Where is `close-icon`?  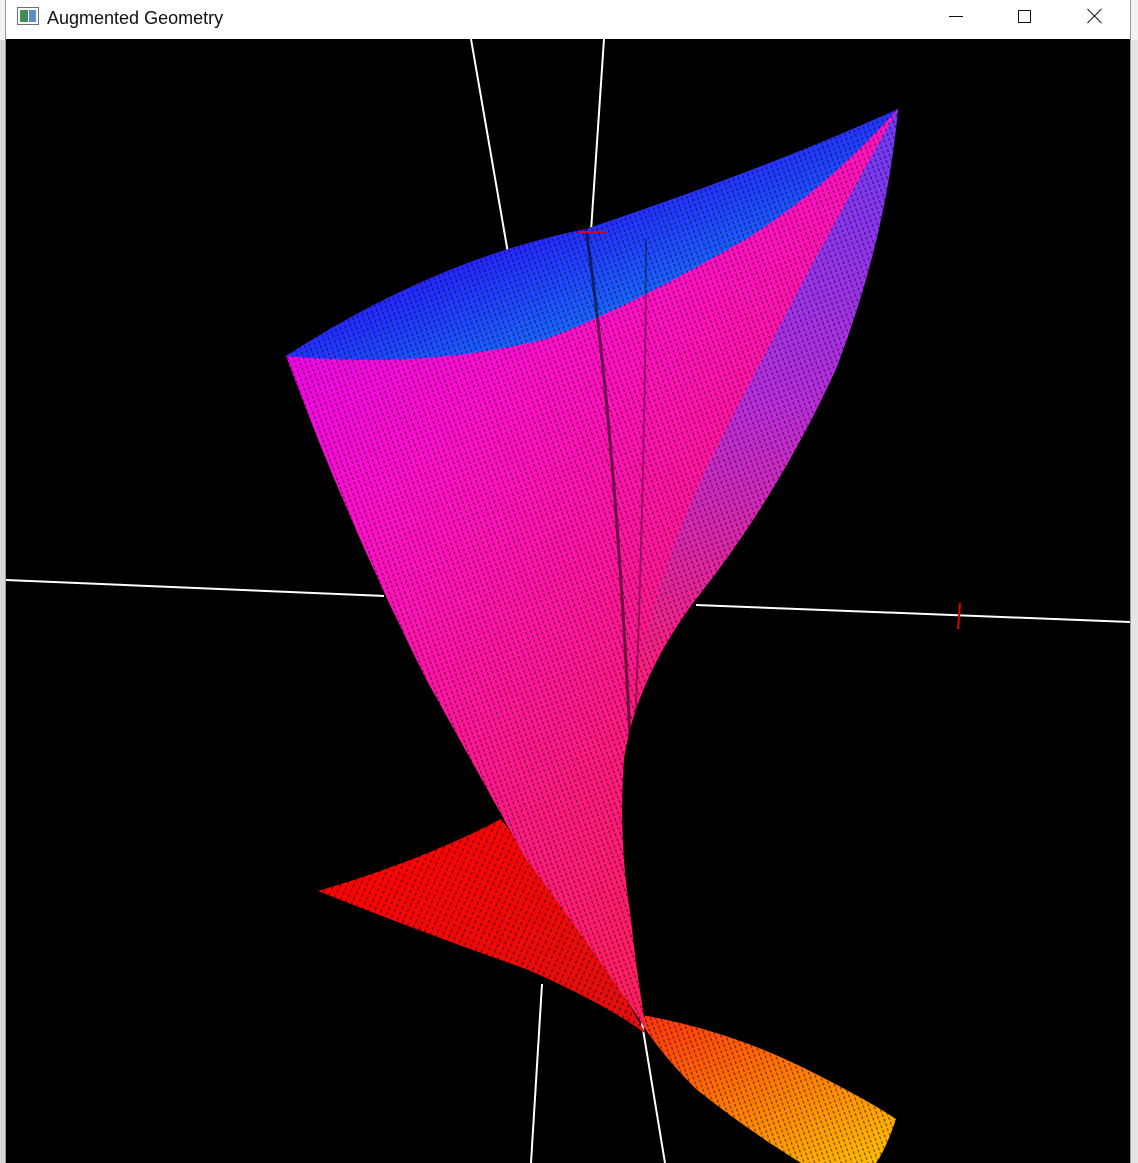
close-icon is located at coordinates (1095, 16).